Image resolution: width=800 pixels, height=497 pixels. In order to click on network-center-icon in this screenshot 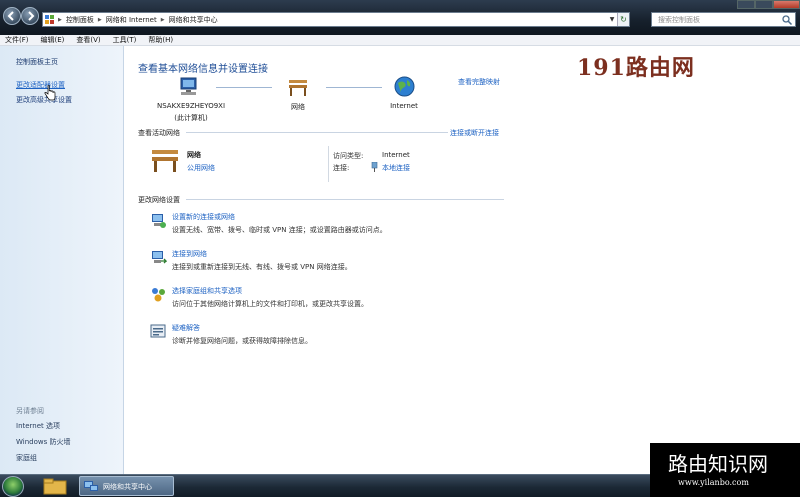, I will do `click(91, 486)`.